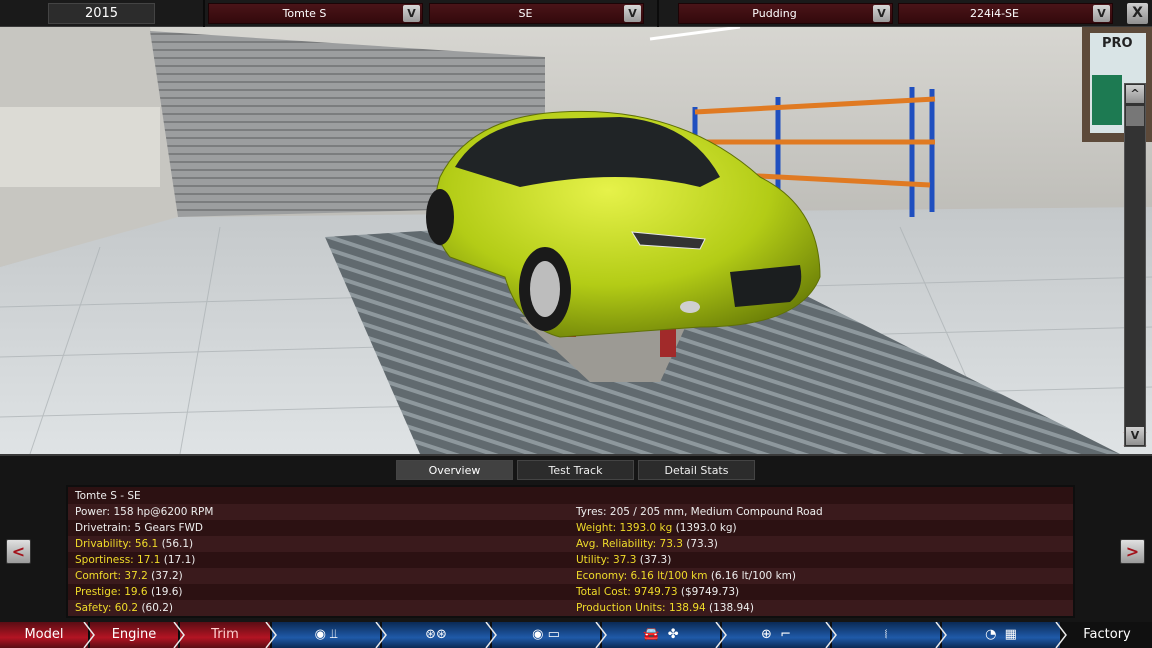 This screenshot has height=648, width=1152. What do you see at coordinates (1135, 94) in the screenshot?
I see `scroll-up-button: ^` at bounding box center [1135, 94].